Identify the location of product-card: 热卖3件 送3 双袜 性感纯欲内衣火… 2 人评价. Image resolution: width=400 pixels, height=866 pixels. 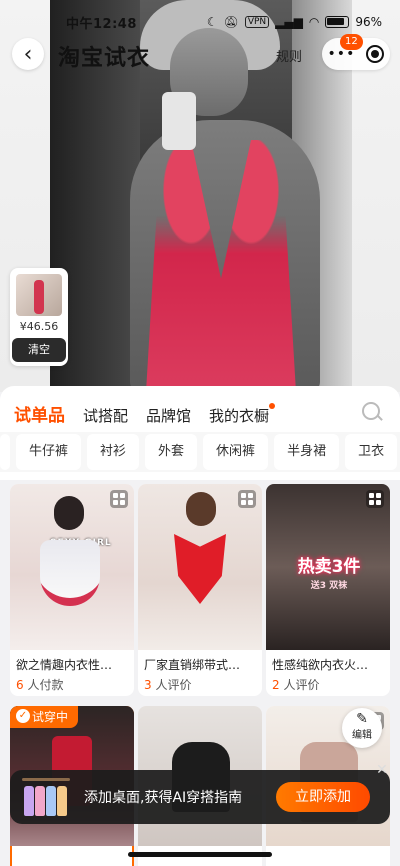
(328, 590).